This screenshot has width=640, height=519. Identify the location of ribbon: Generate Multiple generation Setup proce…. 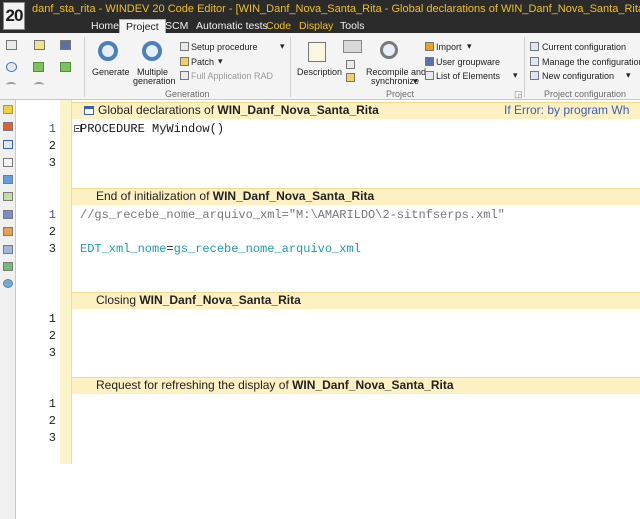
(320, 66).